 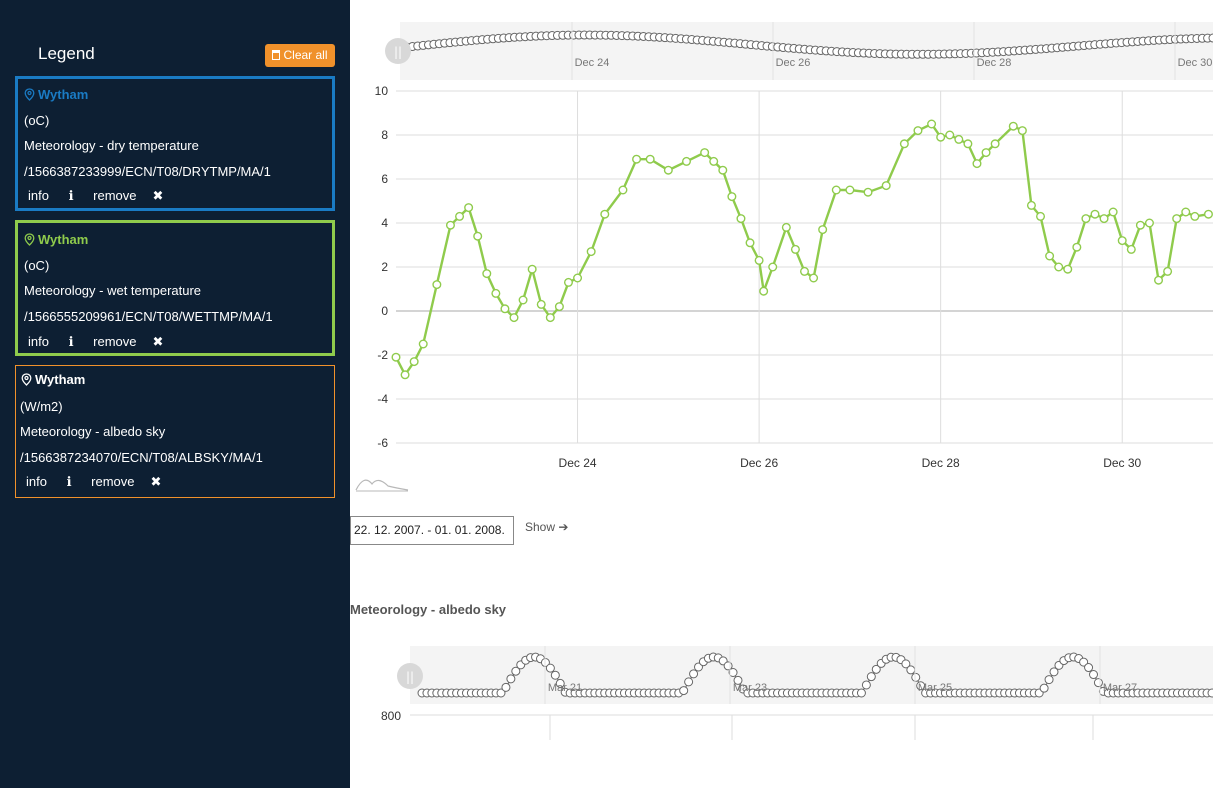 I want to click on date-range-input: 22. 12. 2007. - 01. 01. 2008., so click(x=432, y=530).